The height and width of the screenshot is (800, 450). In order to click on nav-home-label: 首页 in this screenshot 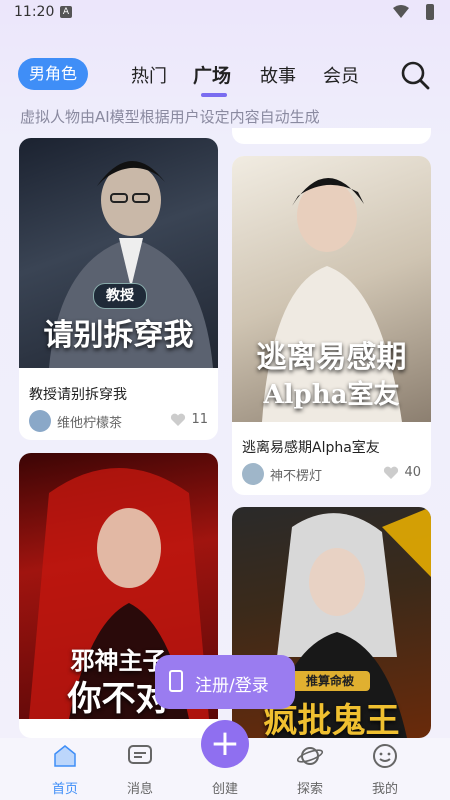, I will do `click(64, 789)`.